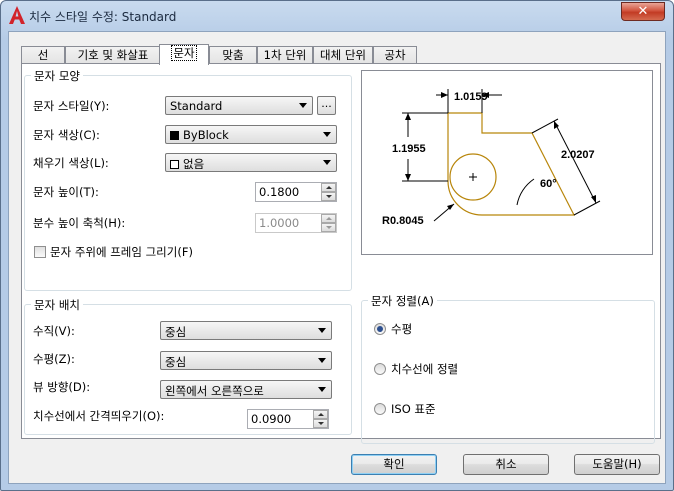 The width and height of the screenshot is (674, 491). Describe the element at coordinates (176, 332) in the screenshot. I see `vertical-value: 중심` at that location.